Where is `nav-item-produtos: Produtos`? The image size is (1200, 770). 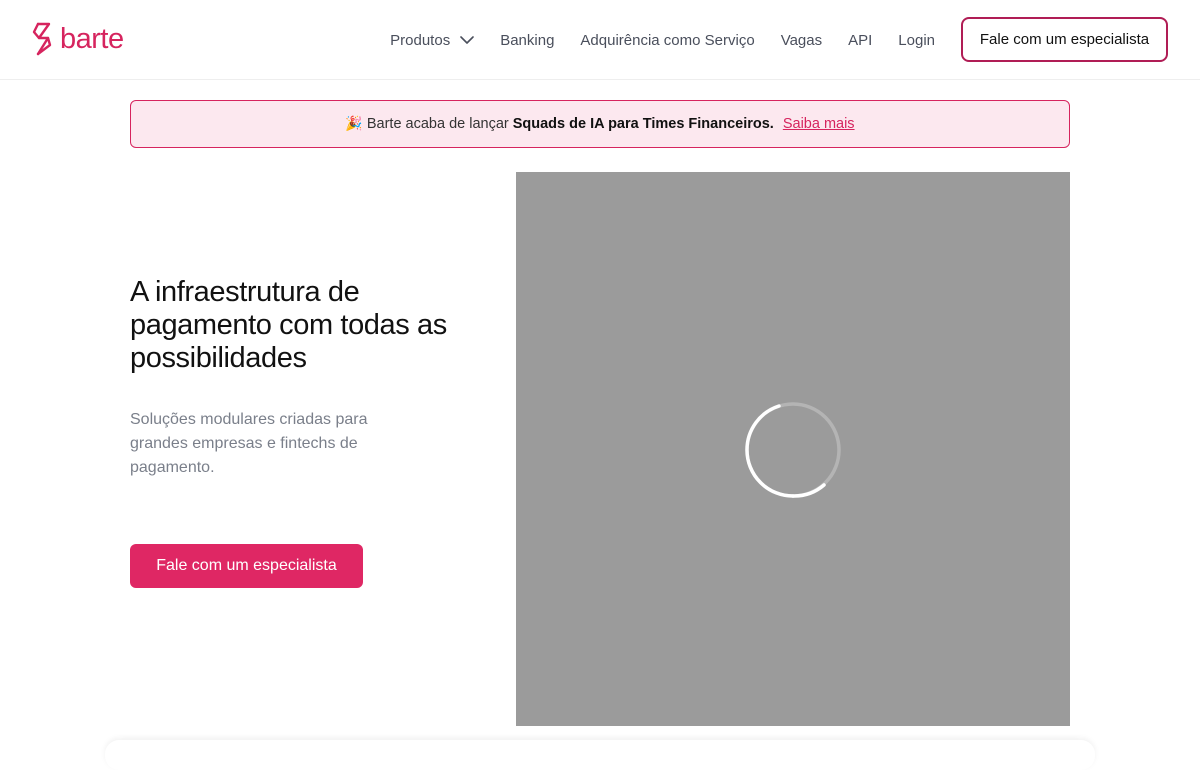
nav-item-produtos: Produtos is located at coordinates (432, 40).